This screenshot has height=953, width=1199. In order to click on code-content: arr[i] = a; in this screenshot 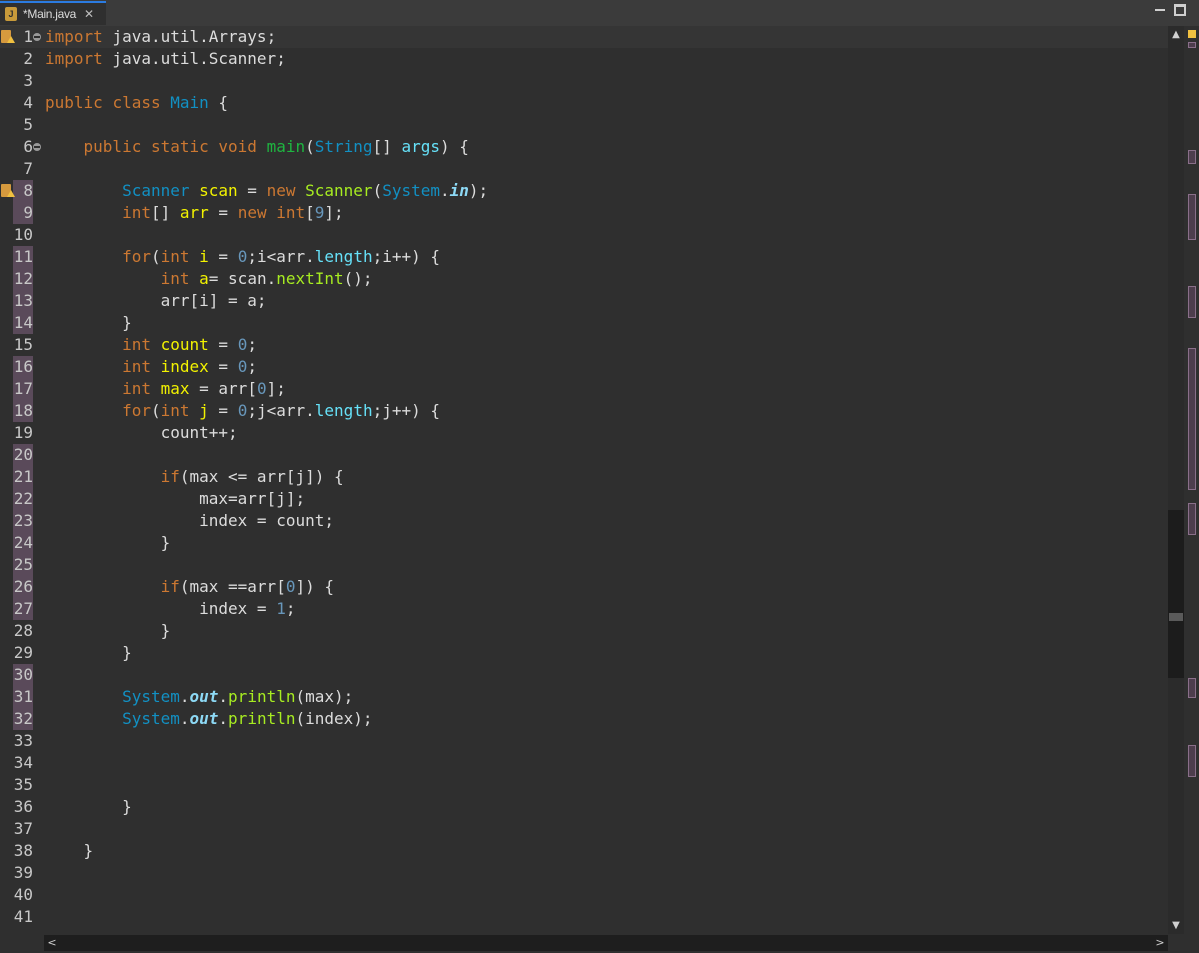, I will do `click(156, 301)`.